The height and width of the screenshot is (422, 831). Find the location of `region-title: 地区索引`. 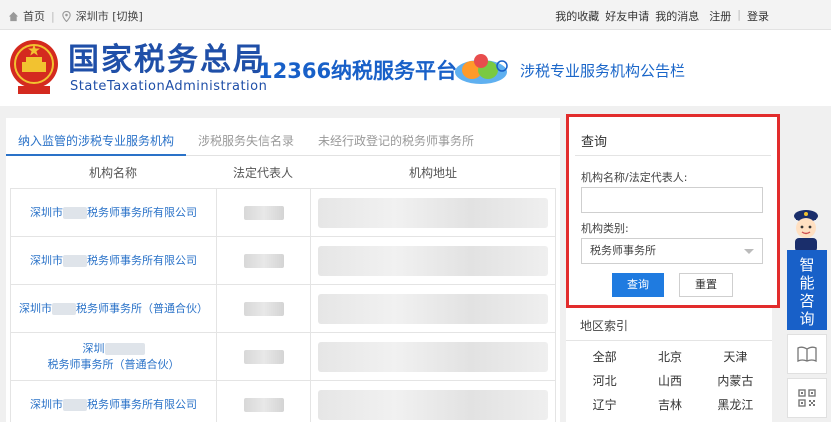

region-title: 地区索引 is located at coordinates (604, 326).